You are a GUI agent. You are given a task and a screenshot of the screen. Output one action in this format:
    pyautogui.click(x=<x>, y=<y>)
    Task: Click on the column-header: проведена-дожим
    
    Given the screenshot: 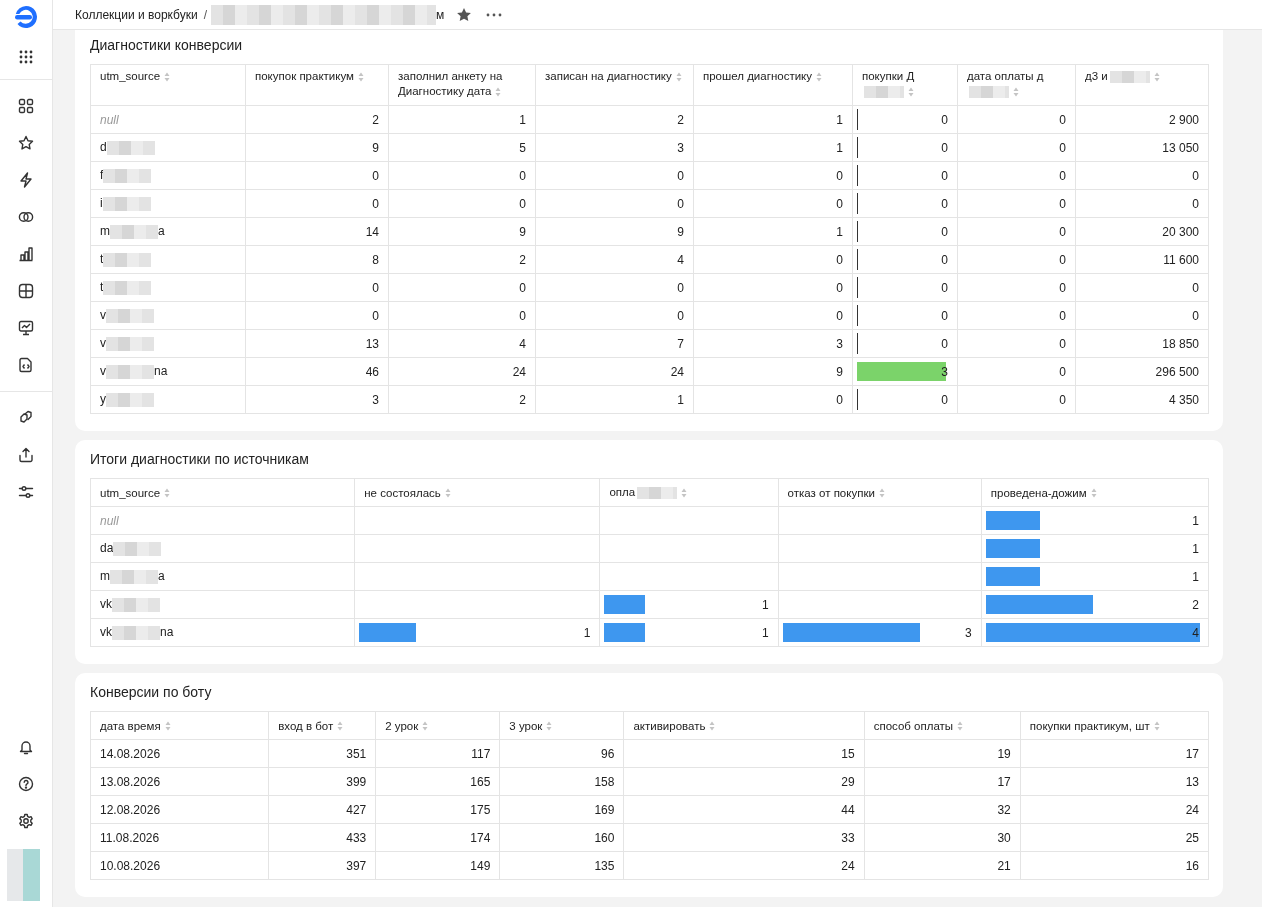 What is the action you would take?
    pyautogui.click(x=1095, y=492)
    